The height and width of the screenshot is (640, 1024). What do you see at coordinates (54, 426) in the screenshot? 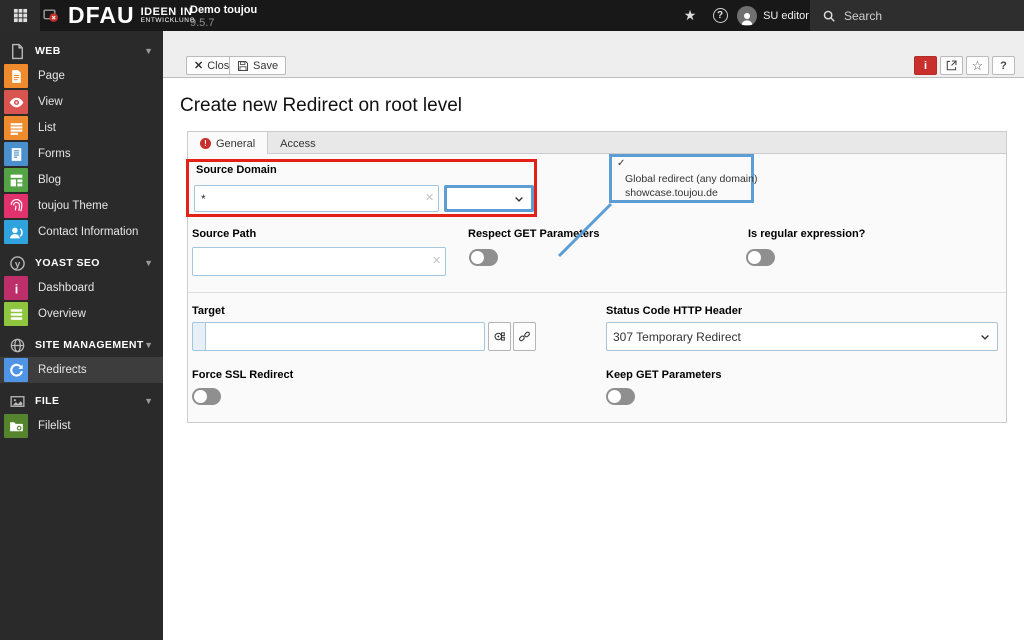
I see `module-label: Filelist` at bounding box center [54, 426].